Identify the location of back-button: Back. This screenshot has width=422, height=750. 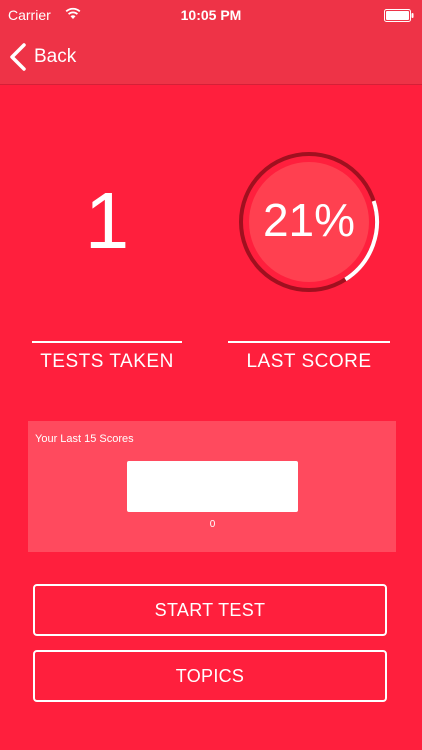
(42, 57).